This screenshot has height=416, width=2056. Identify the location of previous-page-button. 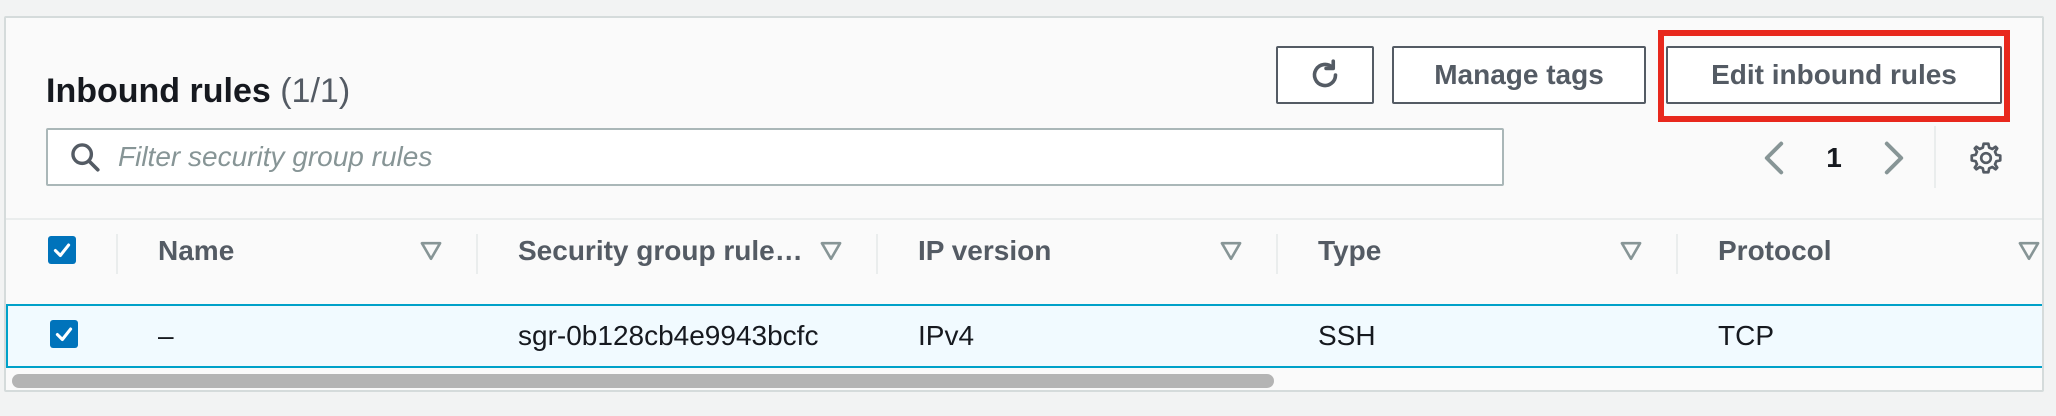
(1774, 158).